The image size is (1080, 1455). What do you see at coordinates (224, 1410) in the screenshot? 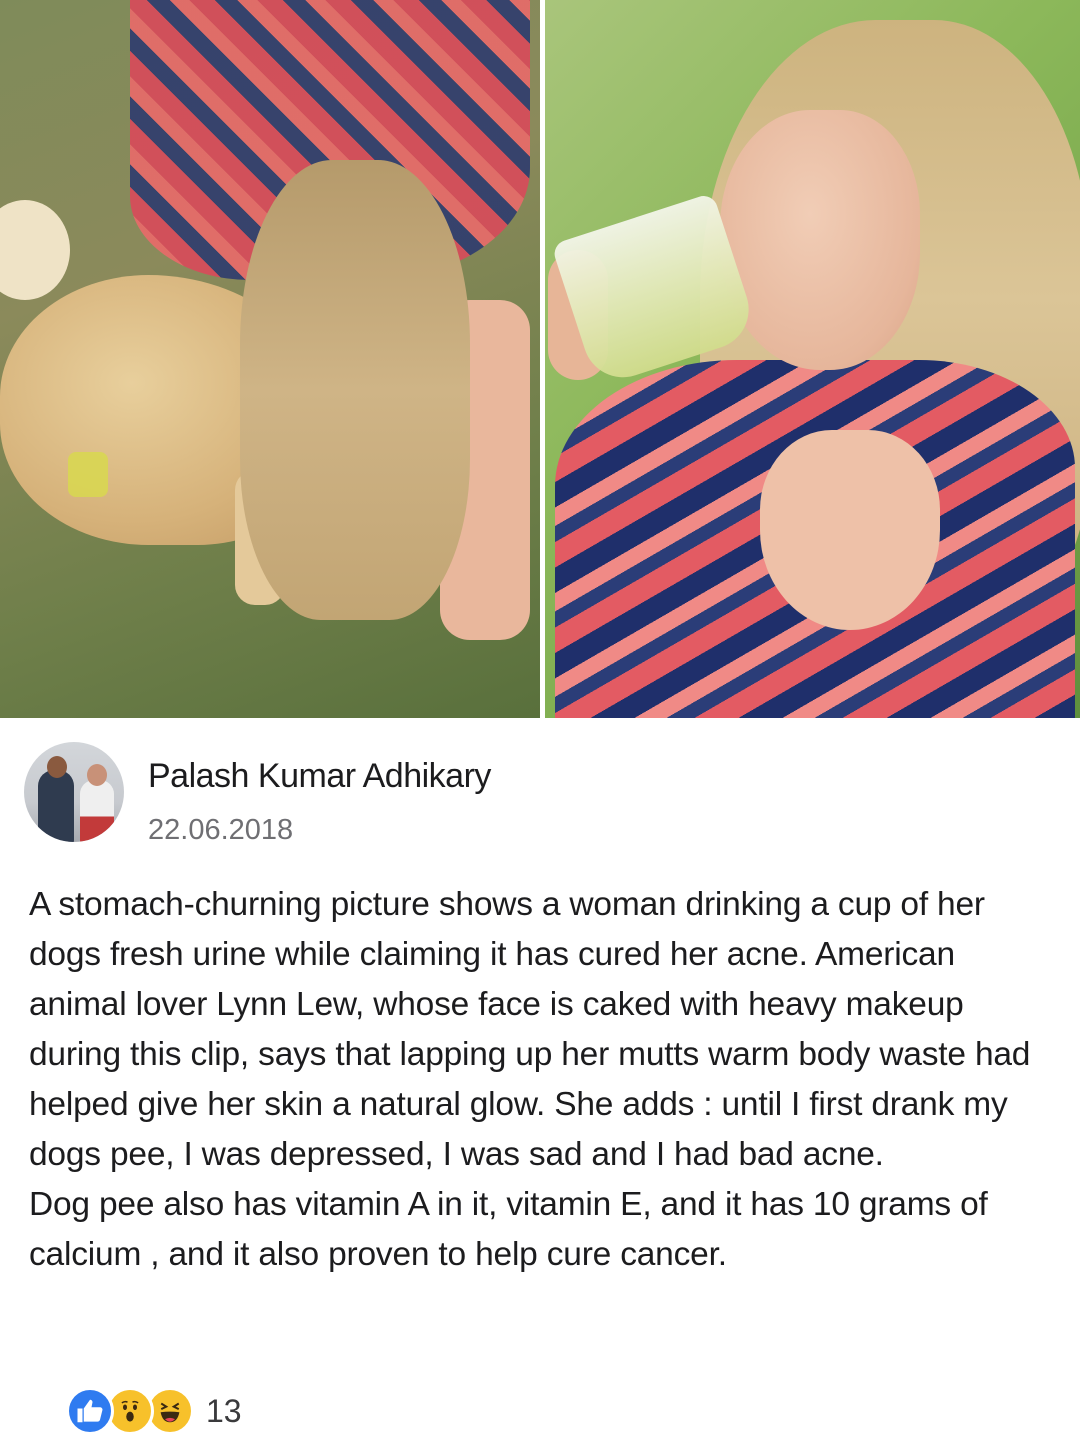
I see `reaction-count: 13` at bounding box center [224, 1410].